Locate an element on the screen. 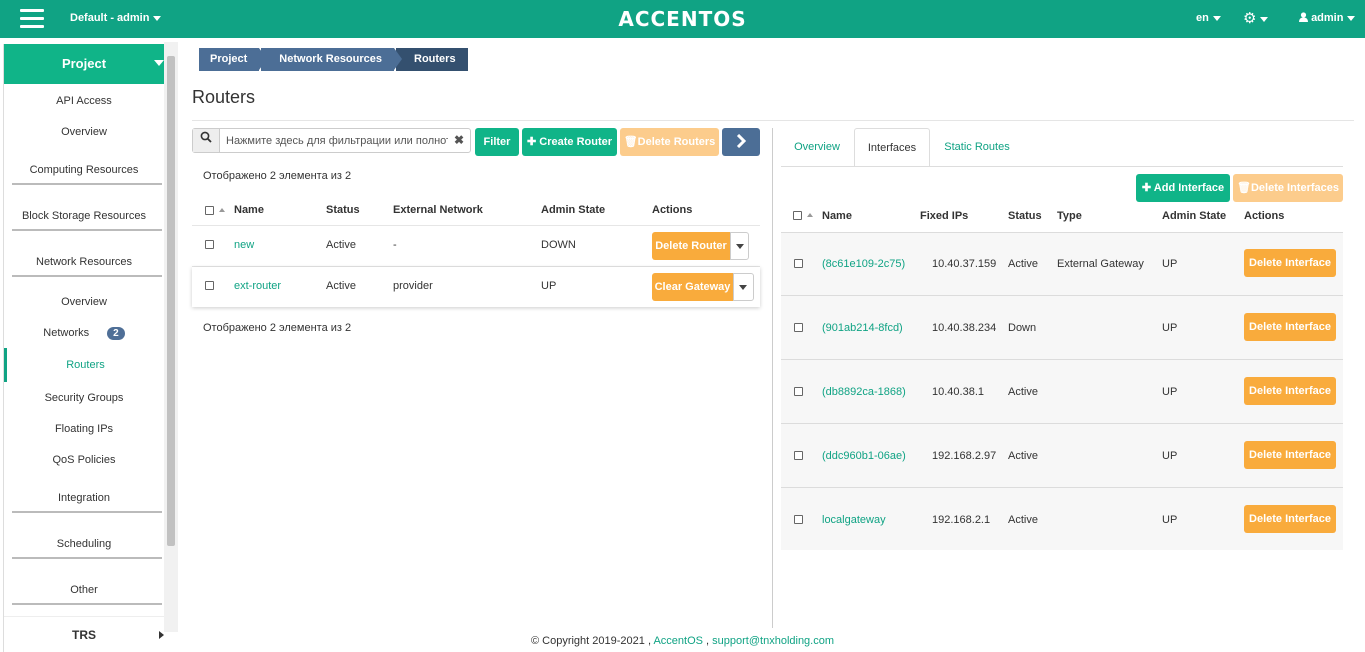 The width and height of the screenshot is (1365, 652). interface-name-link: (8c61e109-2c75) is located at coordinates (863, 264).